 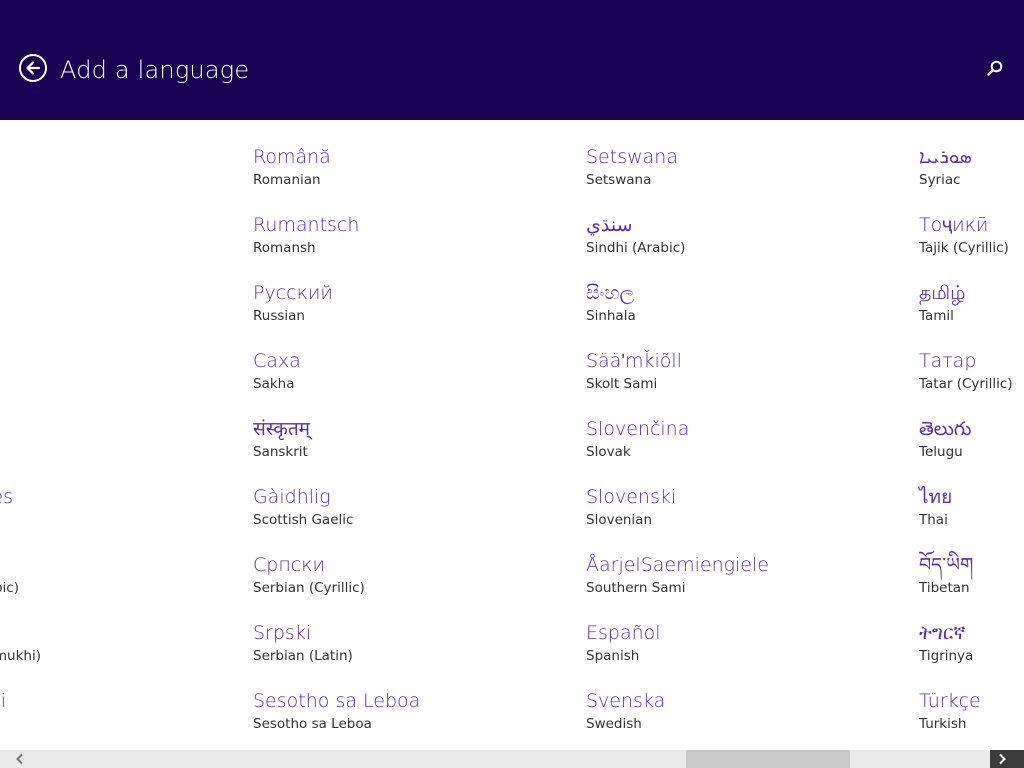 What do you see at coordinates (966, 178) in the screenshot?
I see `language-item-syriac: ܣܘܪܝܝܐ Syriac` at bounding box center [966, 178].